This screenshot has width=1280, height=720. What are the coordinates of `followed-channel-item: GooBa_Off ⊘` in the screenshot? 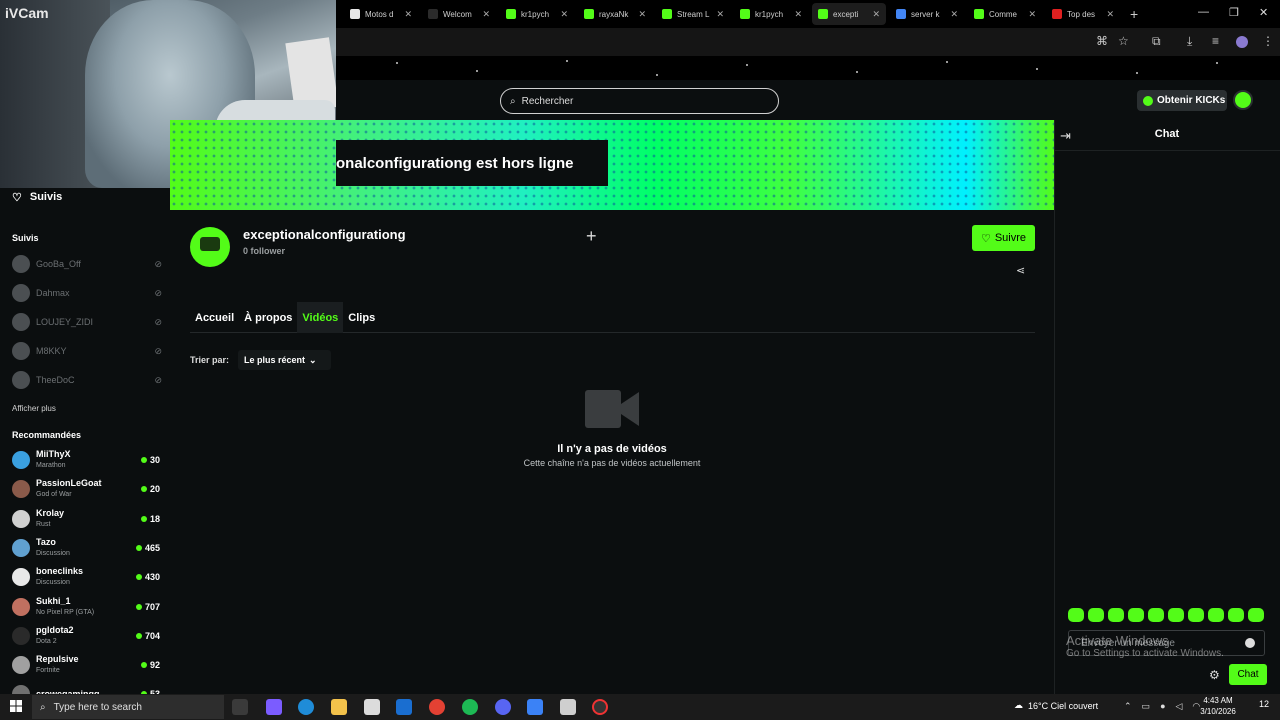 It's located at (87, 264).